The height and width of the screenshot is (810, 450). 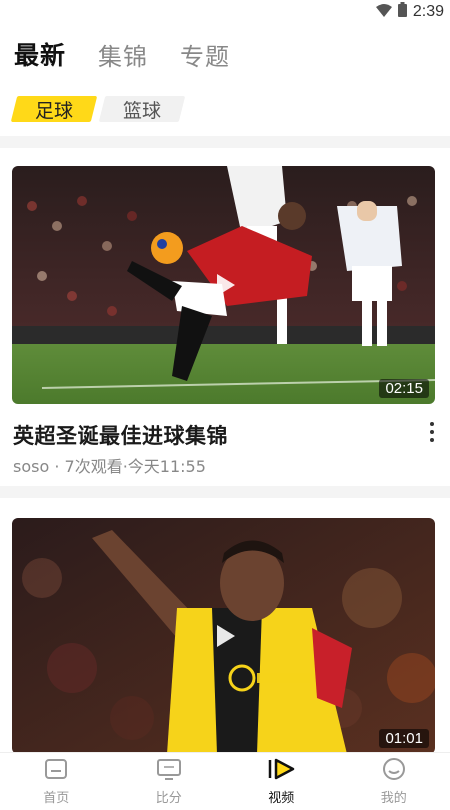 What do you see at coordinates (393, 798) in the screenshot?
I see `nav-label: 我的` at bounding box center [393, 798].